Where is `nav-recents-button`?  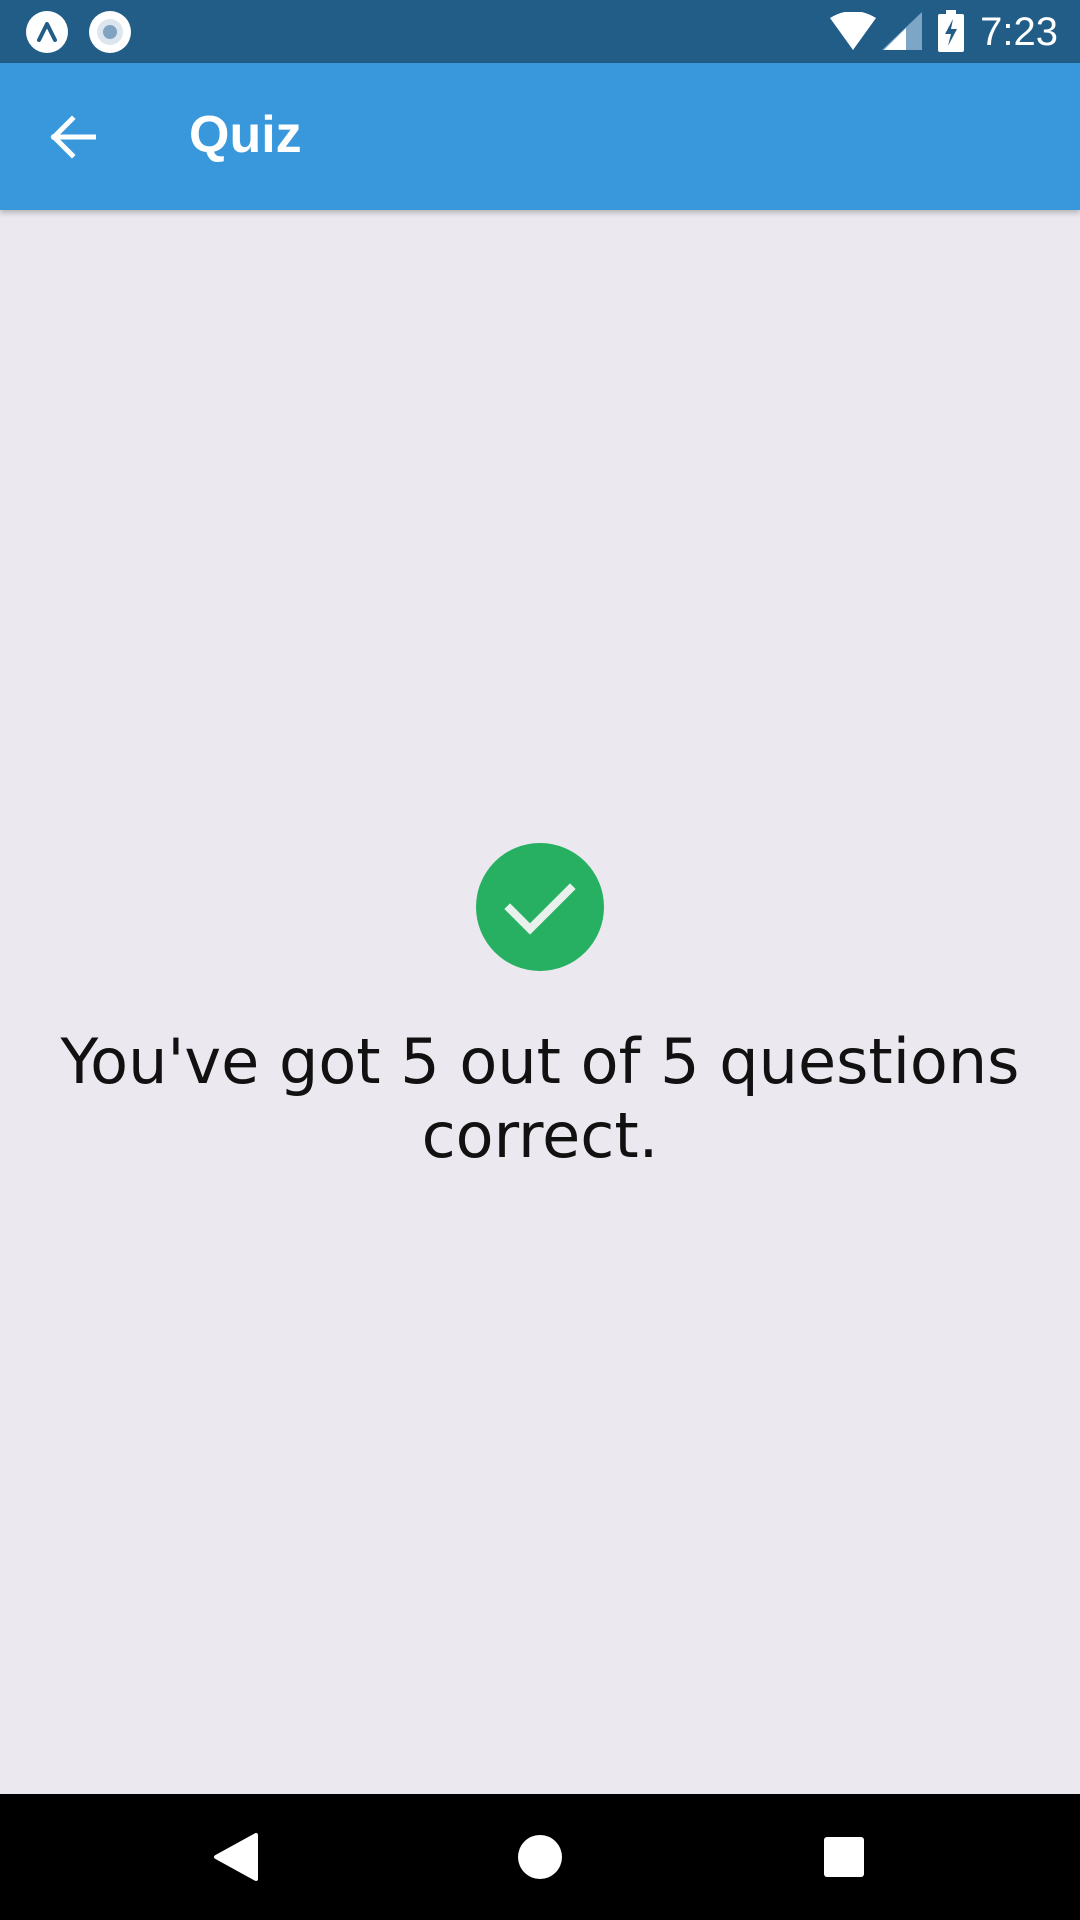
nav-recents-button is located at coordinates (844, 1857).